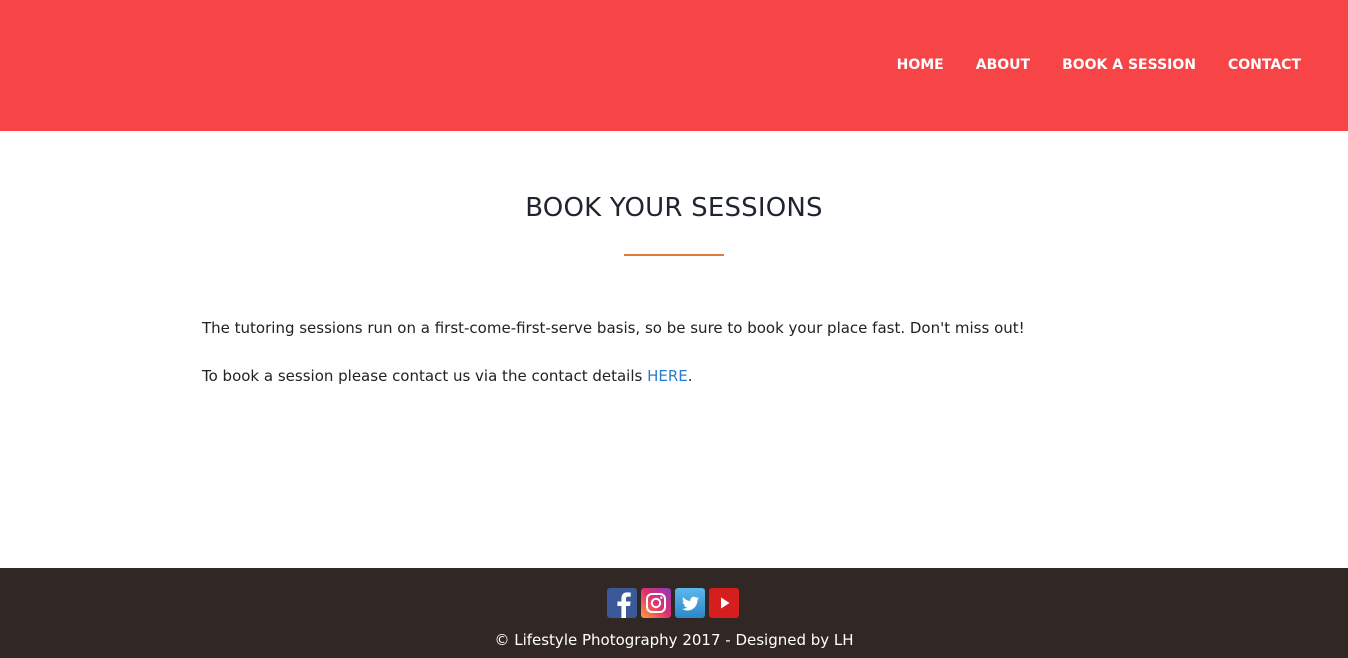 The image size is (1348, 658). What do you see at coordinates (690, 376) in the screenshot?
I see `booking-text-end: .` at bounding box center [690, 376].